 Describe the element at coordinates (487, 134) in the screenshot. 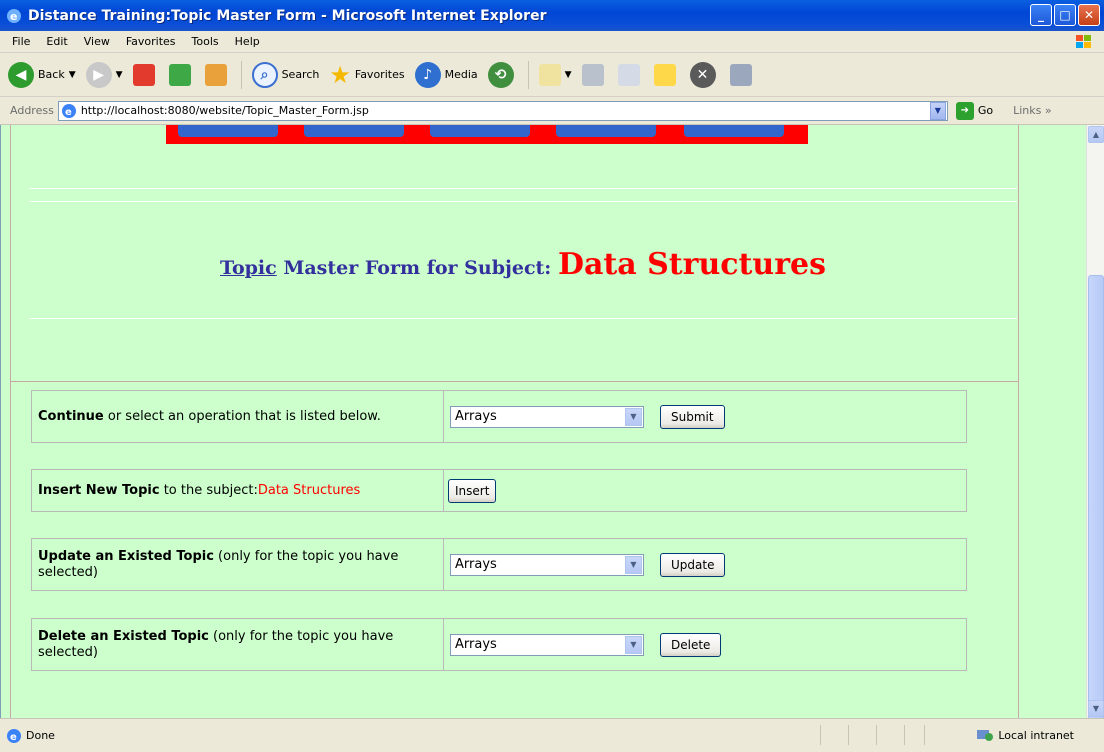

I see `nav-strip` at that location.